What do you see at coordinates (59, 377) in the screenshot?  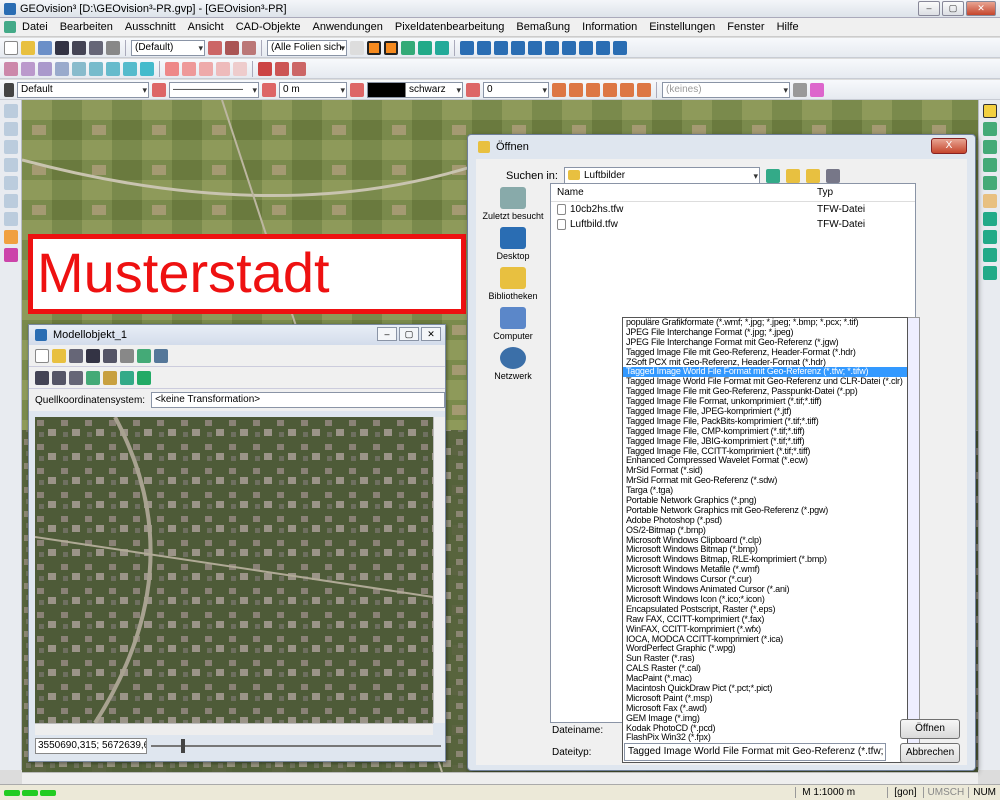 I see `paste-icon` at bounding box center [59, 377].